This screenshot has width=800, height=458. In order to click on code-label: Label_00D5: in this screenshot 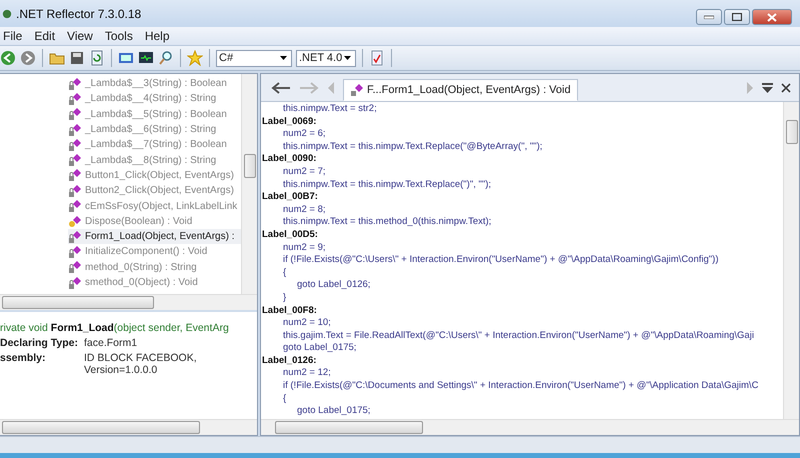, I will do `click(290, 235)`.